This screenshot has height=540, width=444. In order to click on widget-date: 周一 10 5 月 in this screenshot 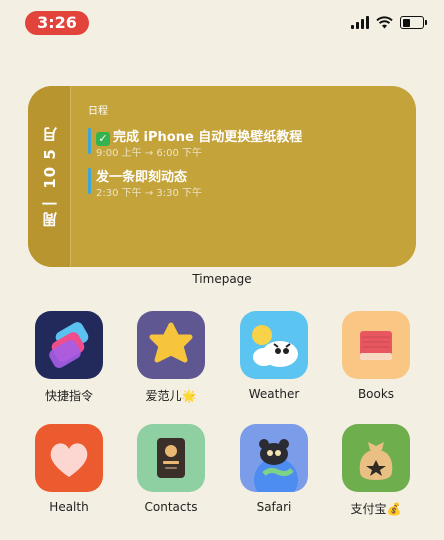, I will do `click(49, 176)`.